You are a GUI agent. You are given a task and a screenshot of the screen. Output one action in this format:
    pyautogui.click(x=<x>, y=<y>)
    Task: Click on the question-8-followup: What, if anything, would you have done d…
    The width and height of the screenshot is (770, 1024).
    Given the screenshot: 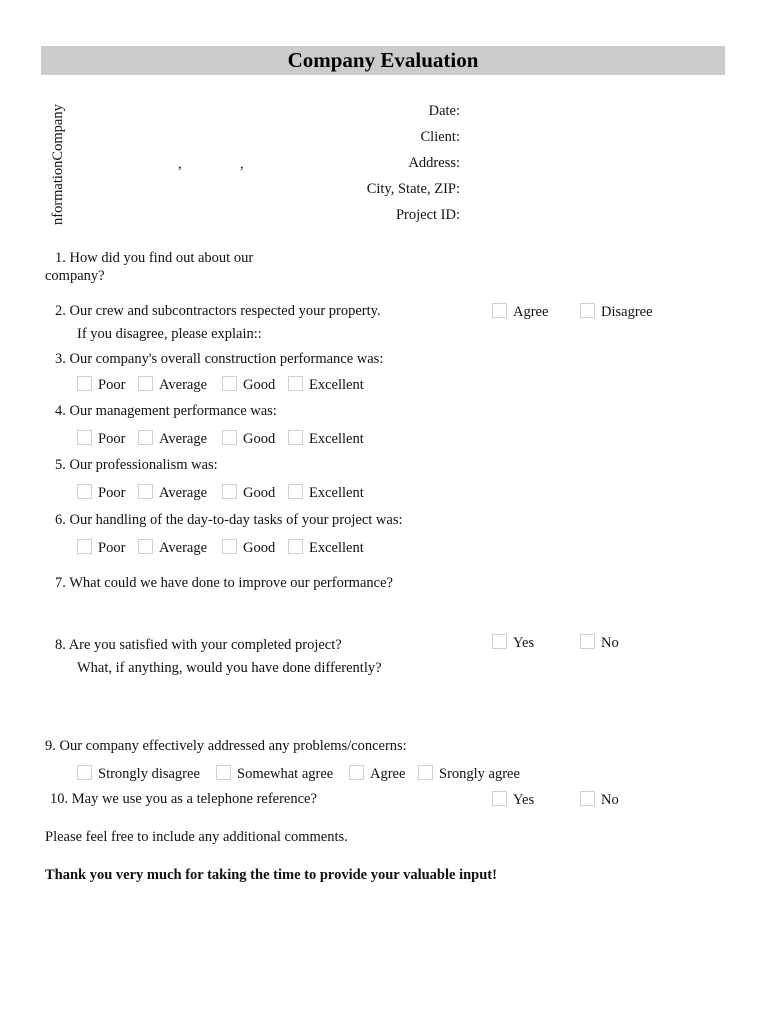 What is the action you would take?
    pyautogui.click(x=229, y=668)
    